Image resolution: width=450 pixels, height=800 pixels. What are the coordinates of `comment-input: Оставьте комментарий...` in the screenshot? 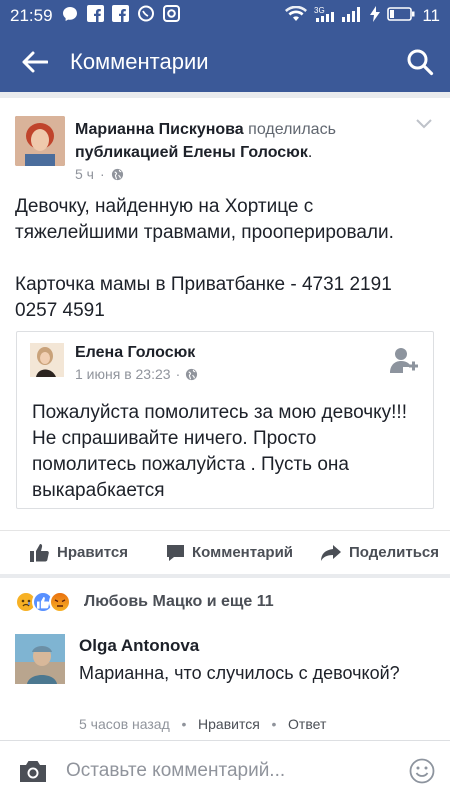 It's located at (230, 771).